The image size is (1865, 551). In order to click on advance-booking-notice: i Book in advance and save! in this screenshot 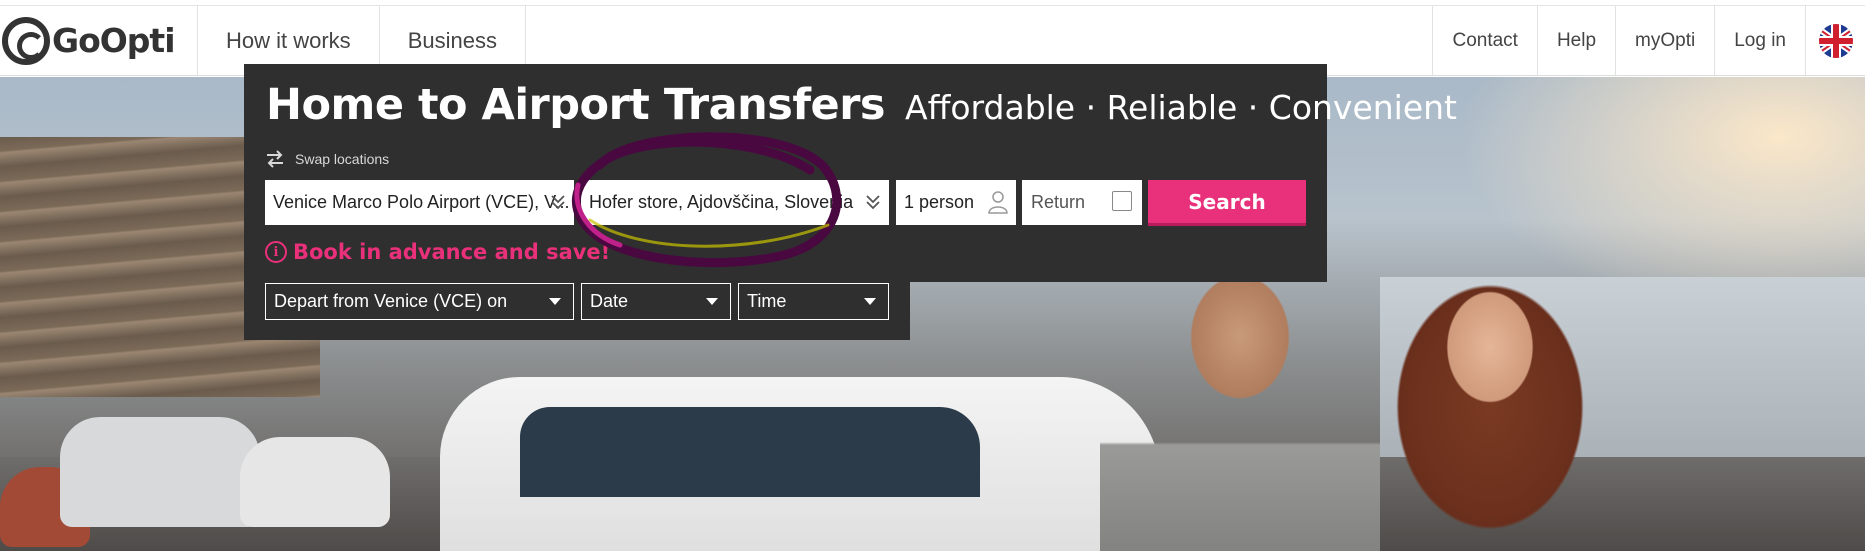, I will do `click(437, 252)`.